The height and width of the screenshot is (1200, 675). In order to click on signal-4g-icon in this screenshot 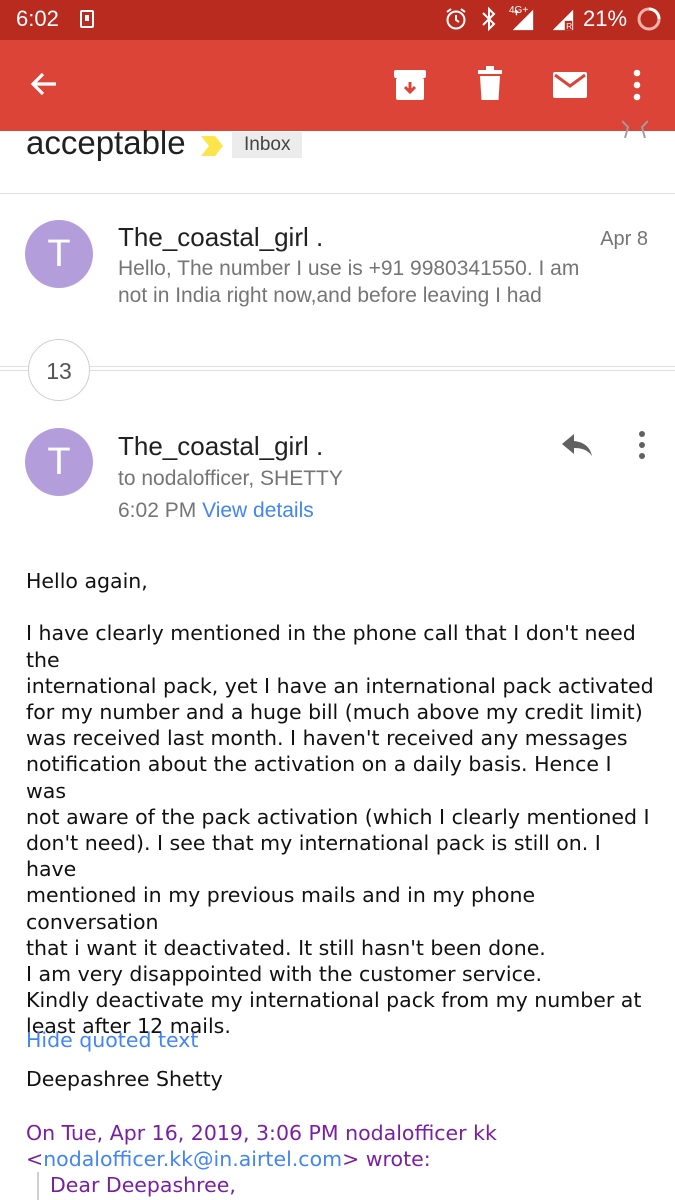, I will do `click(523, 20)`.